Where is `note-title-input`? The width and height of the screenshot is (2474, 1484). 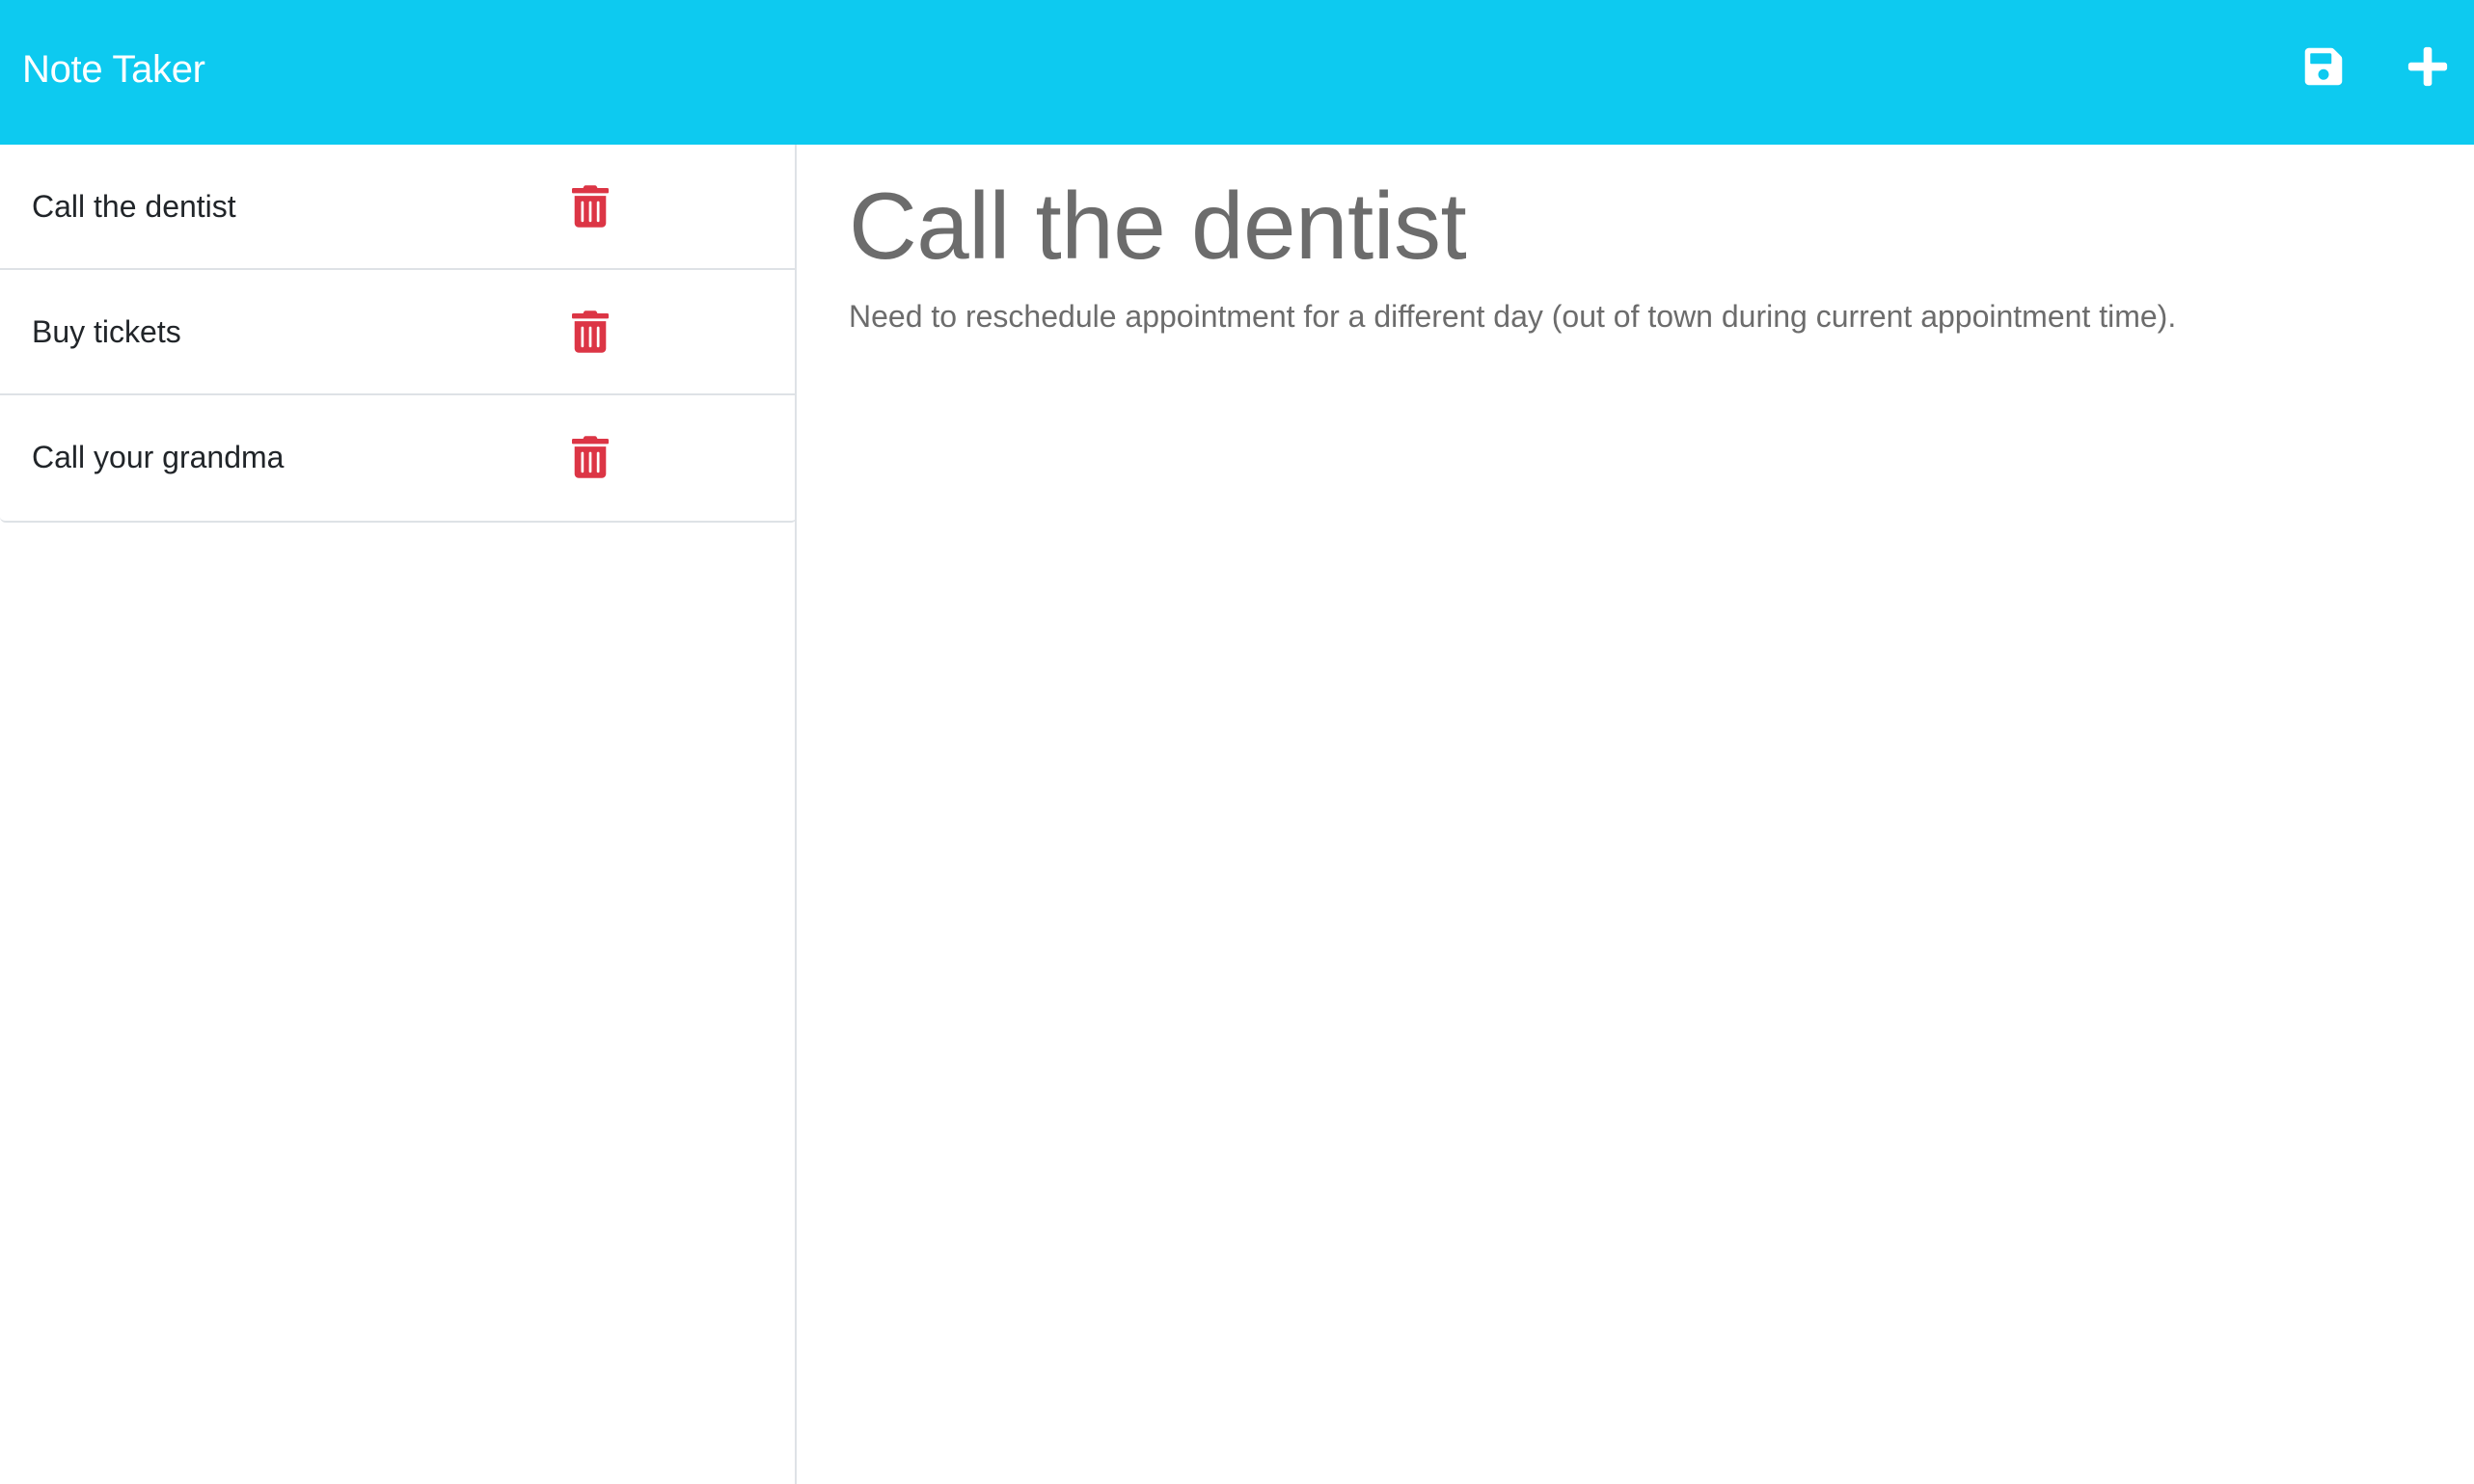 note-title-input is located at coordinates (1620, 225).